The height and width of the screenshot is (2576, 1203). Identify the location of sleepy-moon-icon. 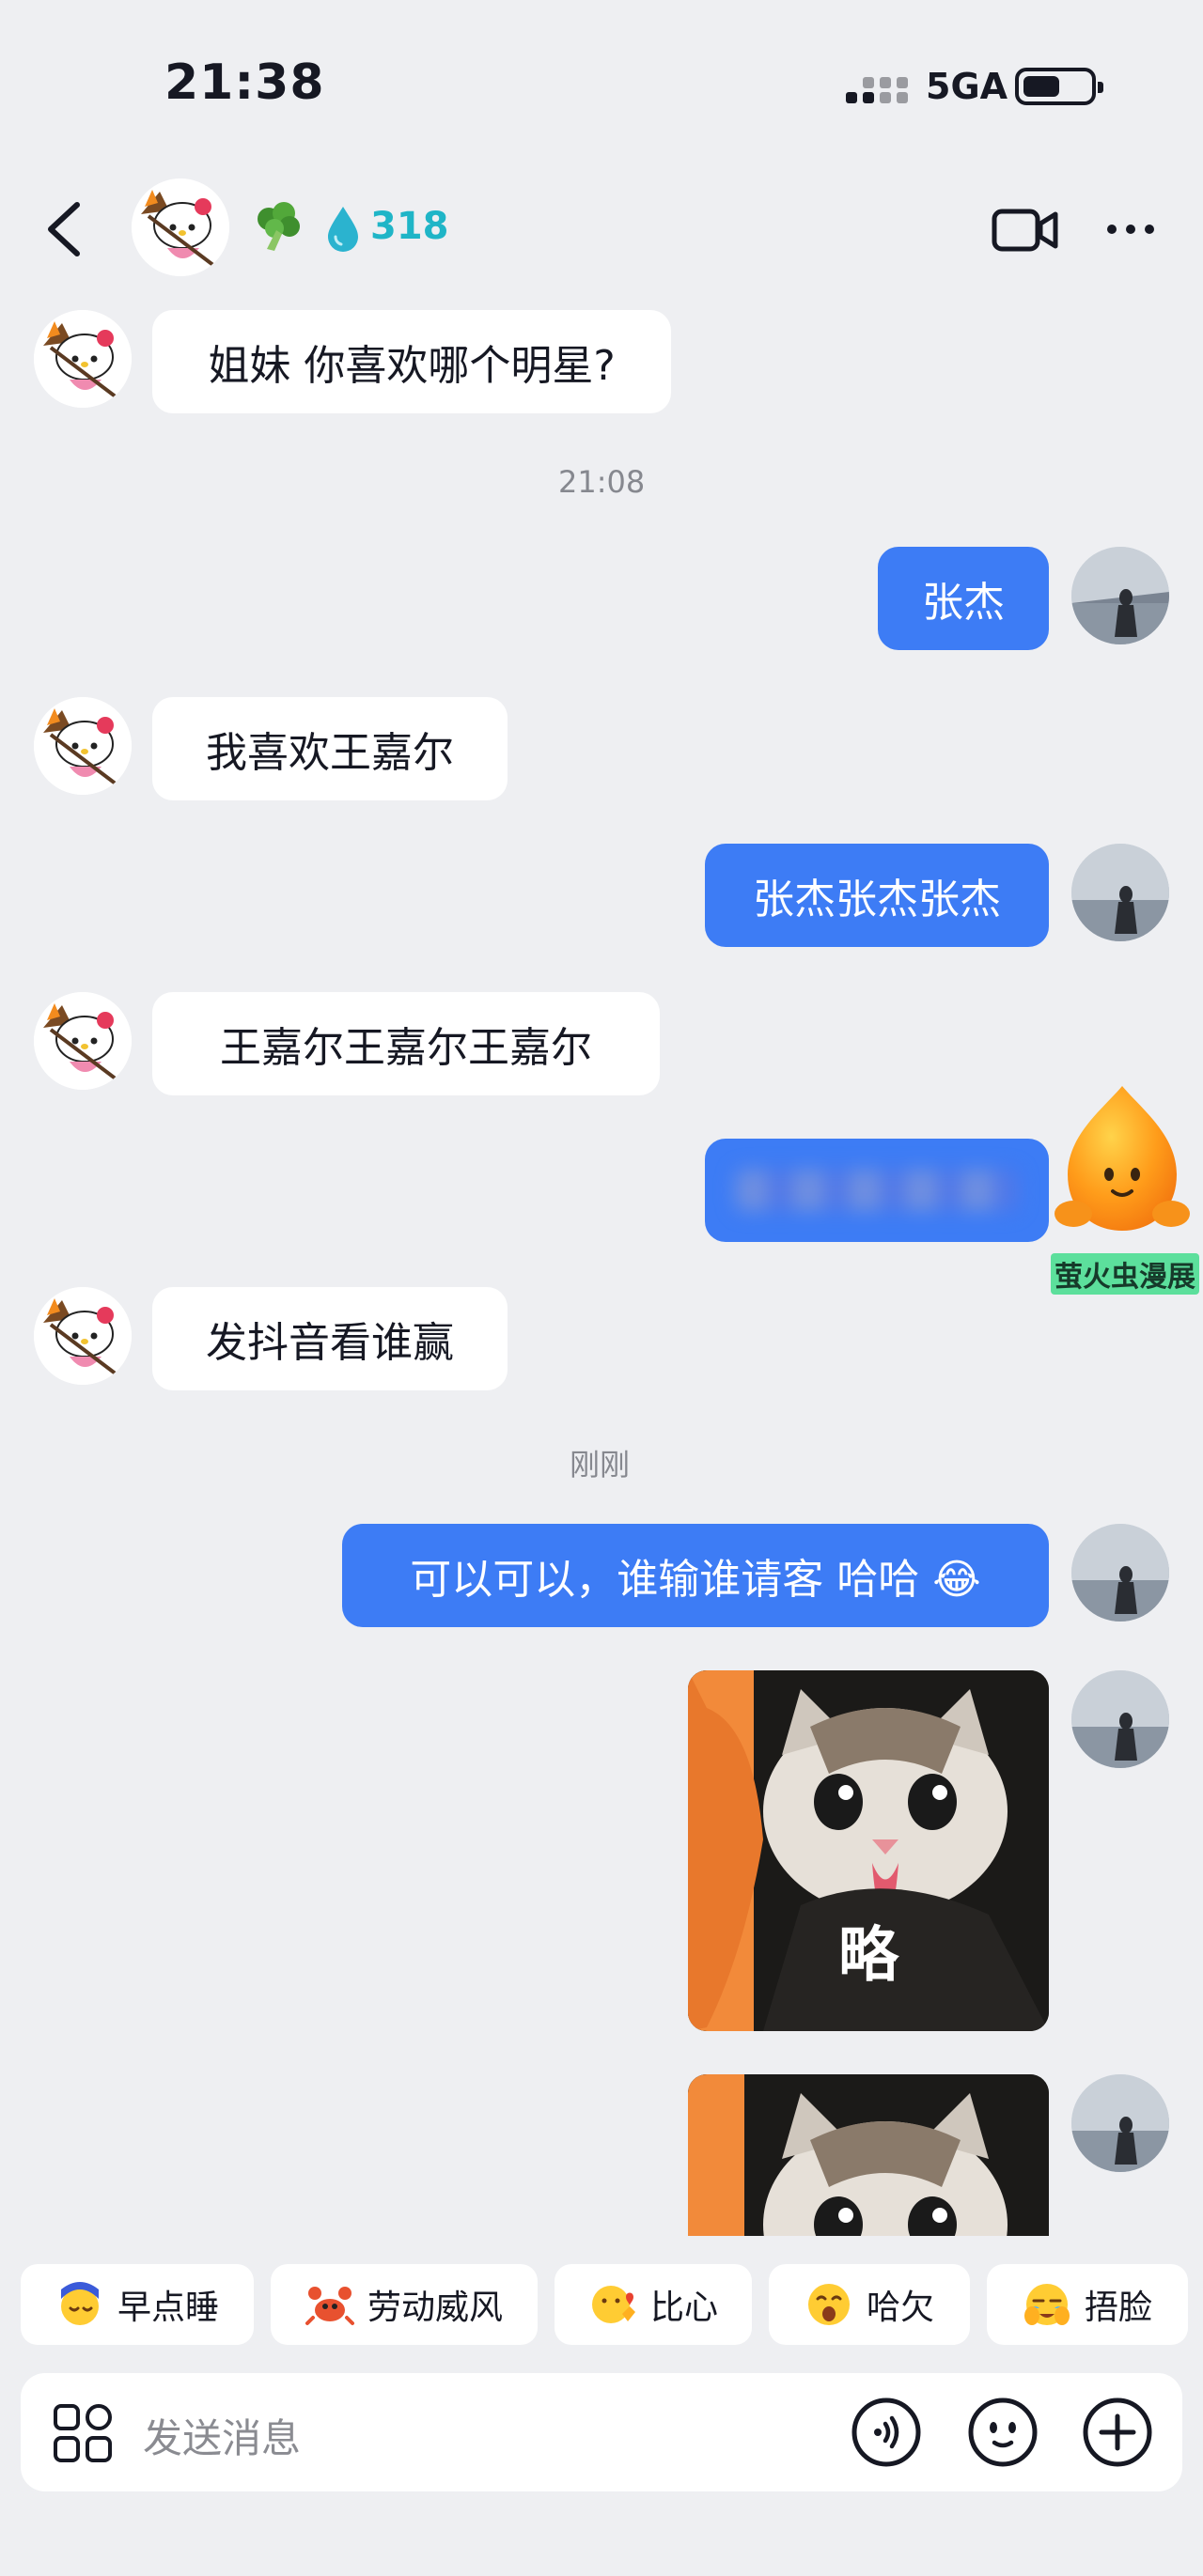
(79, 2303).